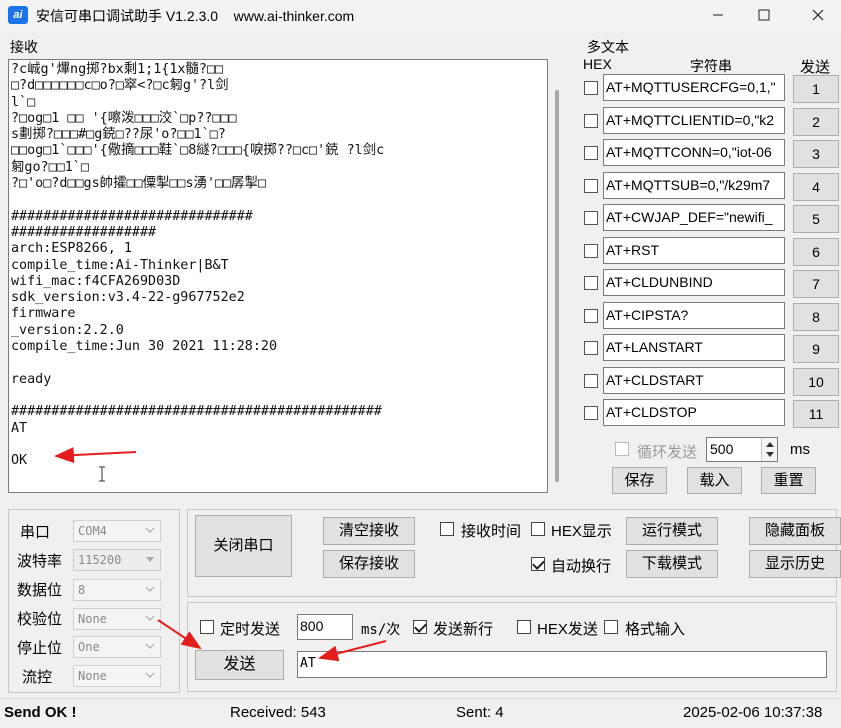  Describe the element at coordinates (718, 15) in the screenshot. I see `minimize-icon` at that location.